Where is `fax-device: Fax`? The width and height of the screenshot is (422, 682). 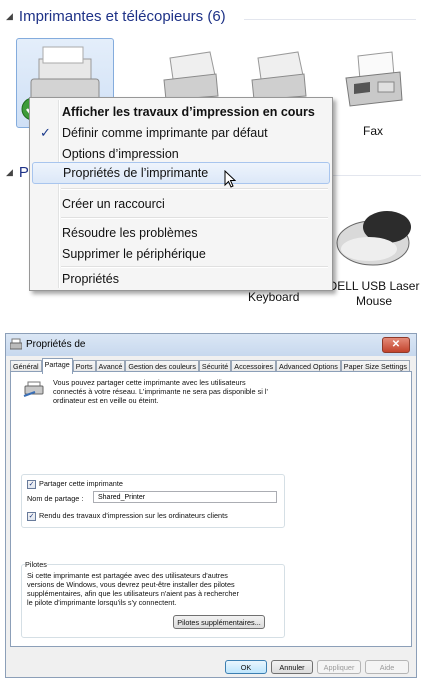 fax-device: Fax is located at coordinates (373, 94).